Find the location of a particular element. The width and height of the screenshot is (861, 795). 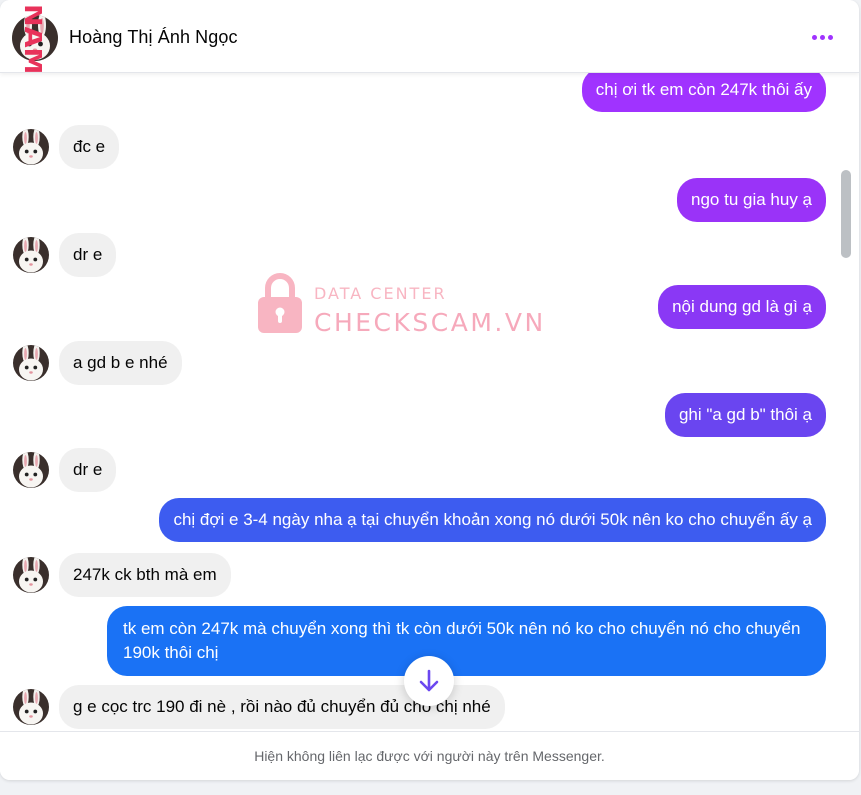

message-bubble: chị ơi tk em còn 247k thôi ấy is located at coordinates (703, 92).